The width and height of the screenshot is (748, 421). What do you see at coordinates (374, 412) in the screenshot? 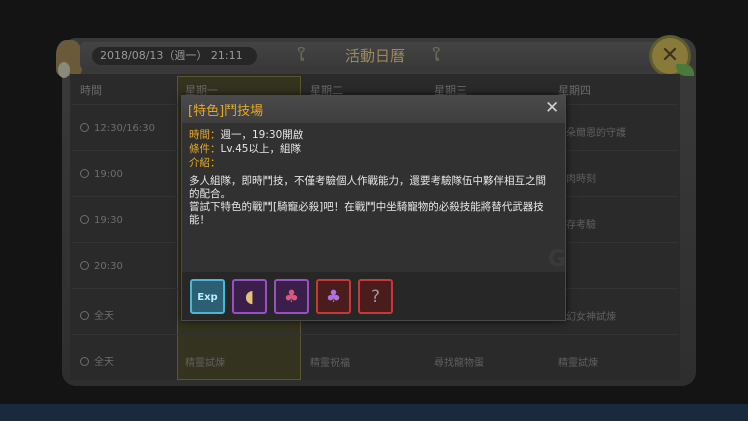
I see `bottom-strip` at bounding box center [374, 412].